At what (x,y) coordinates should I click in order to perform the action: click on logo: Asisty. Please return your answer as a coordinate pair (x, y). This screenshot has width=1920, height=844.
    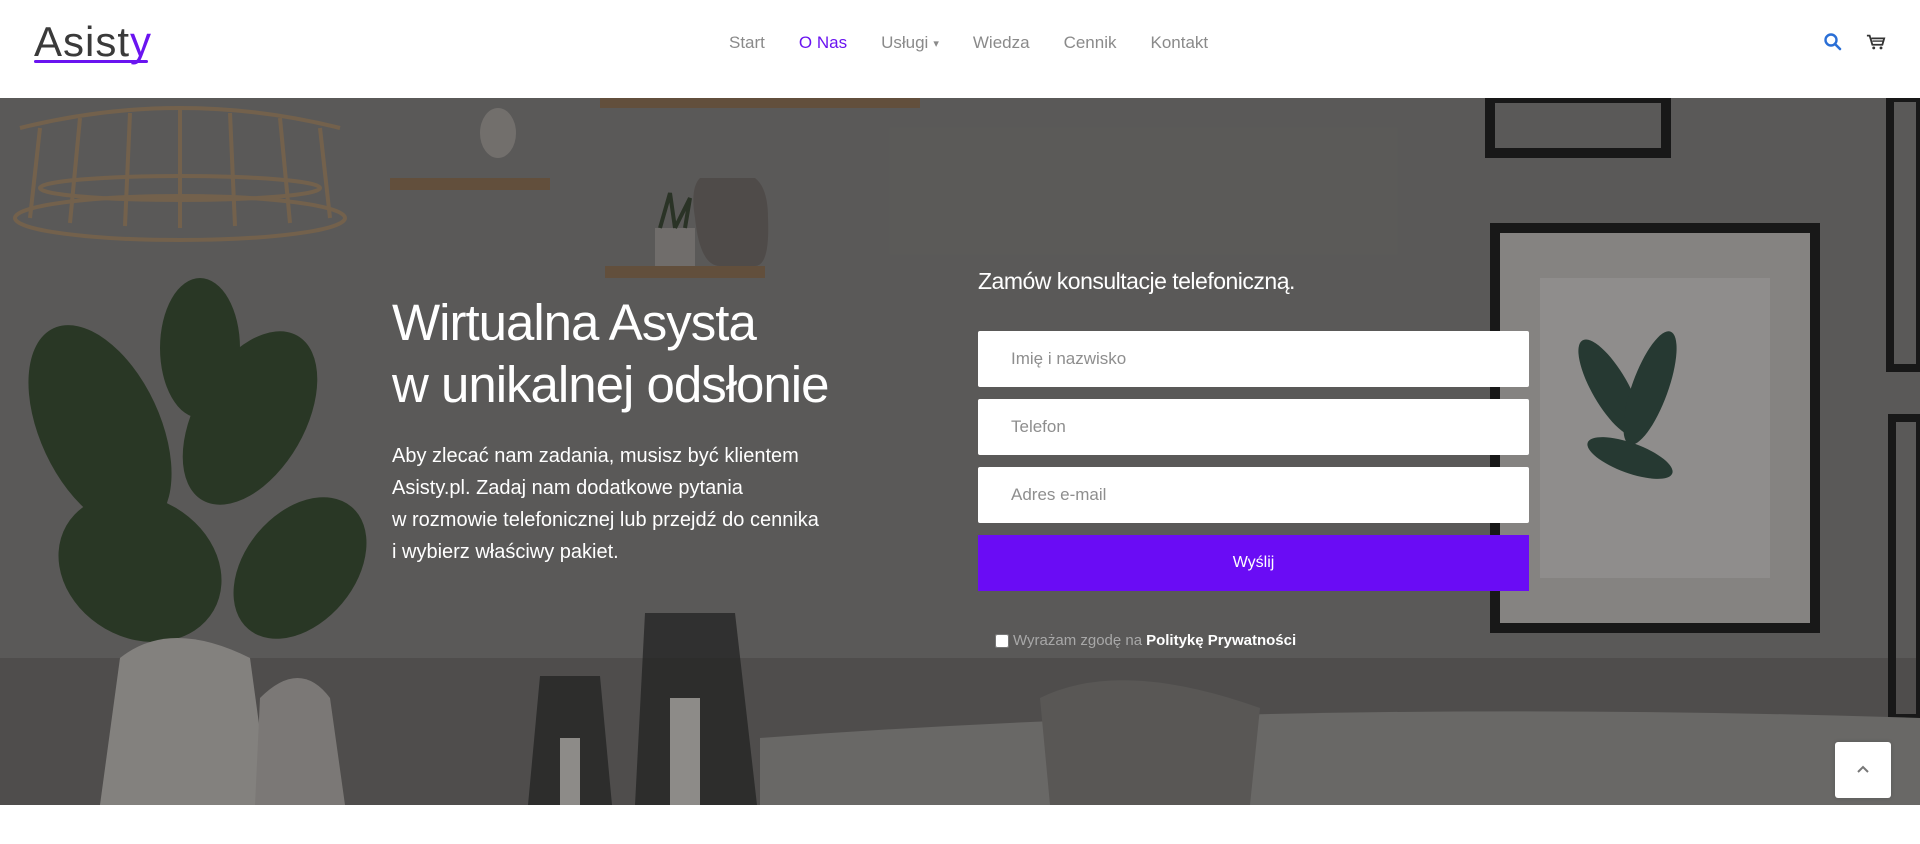
    Looking at the image, I should click on (93, 42).